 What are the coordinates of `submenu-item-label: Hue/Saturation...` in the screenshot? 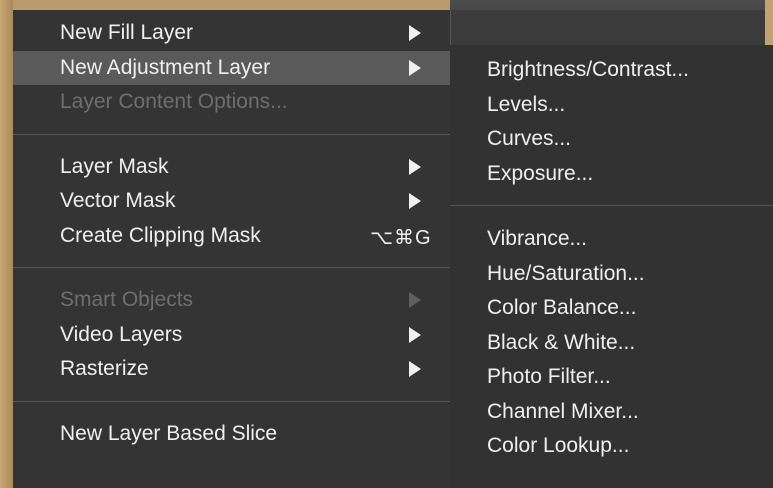 It's located at (566, 273).